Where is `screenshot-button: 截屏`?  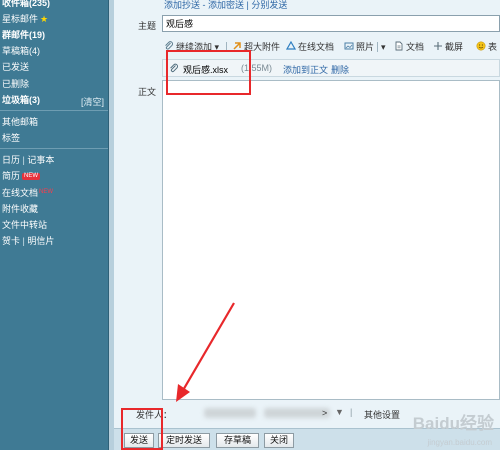
screenshot-button: 截屏 is located at coordinates (448, 47).